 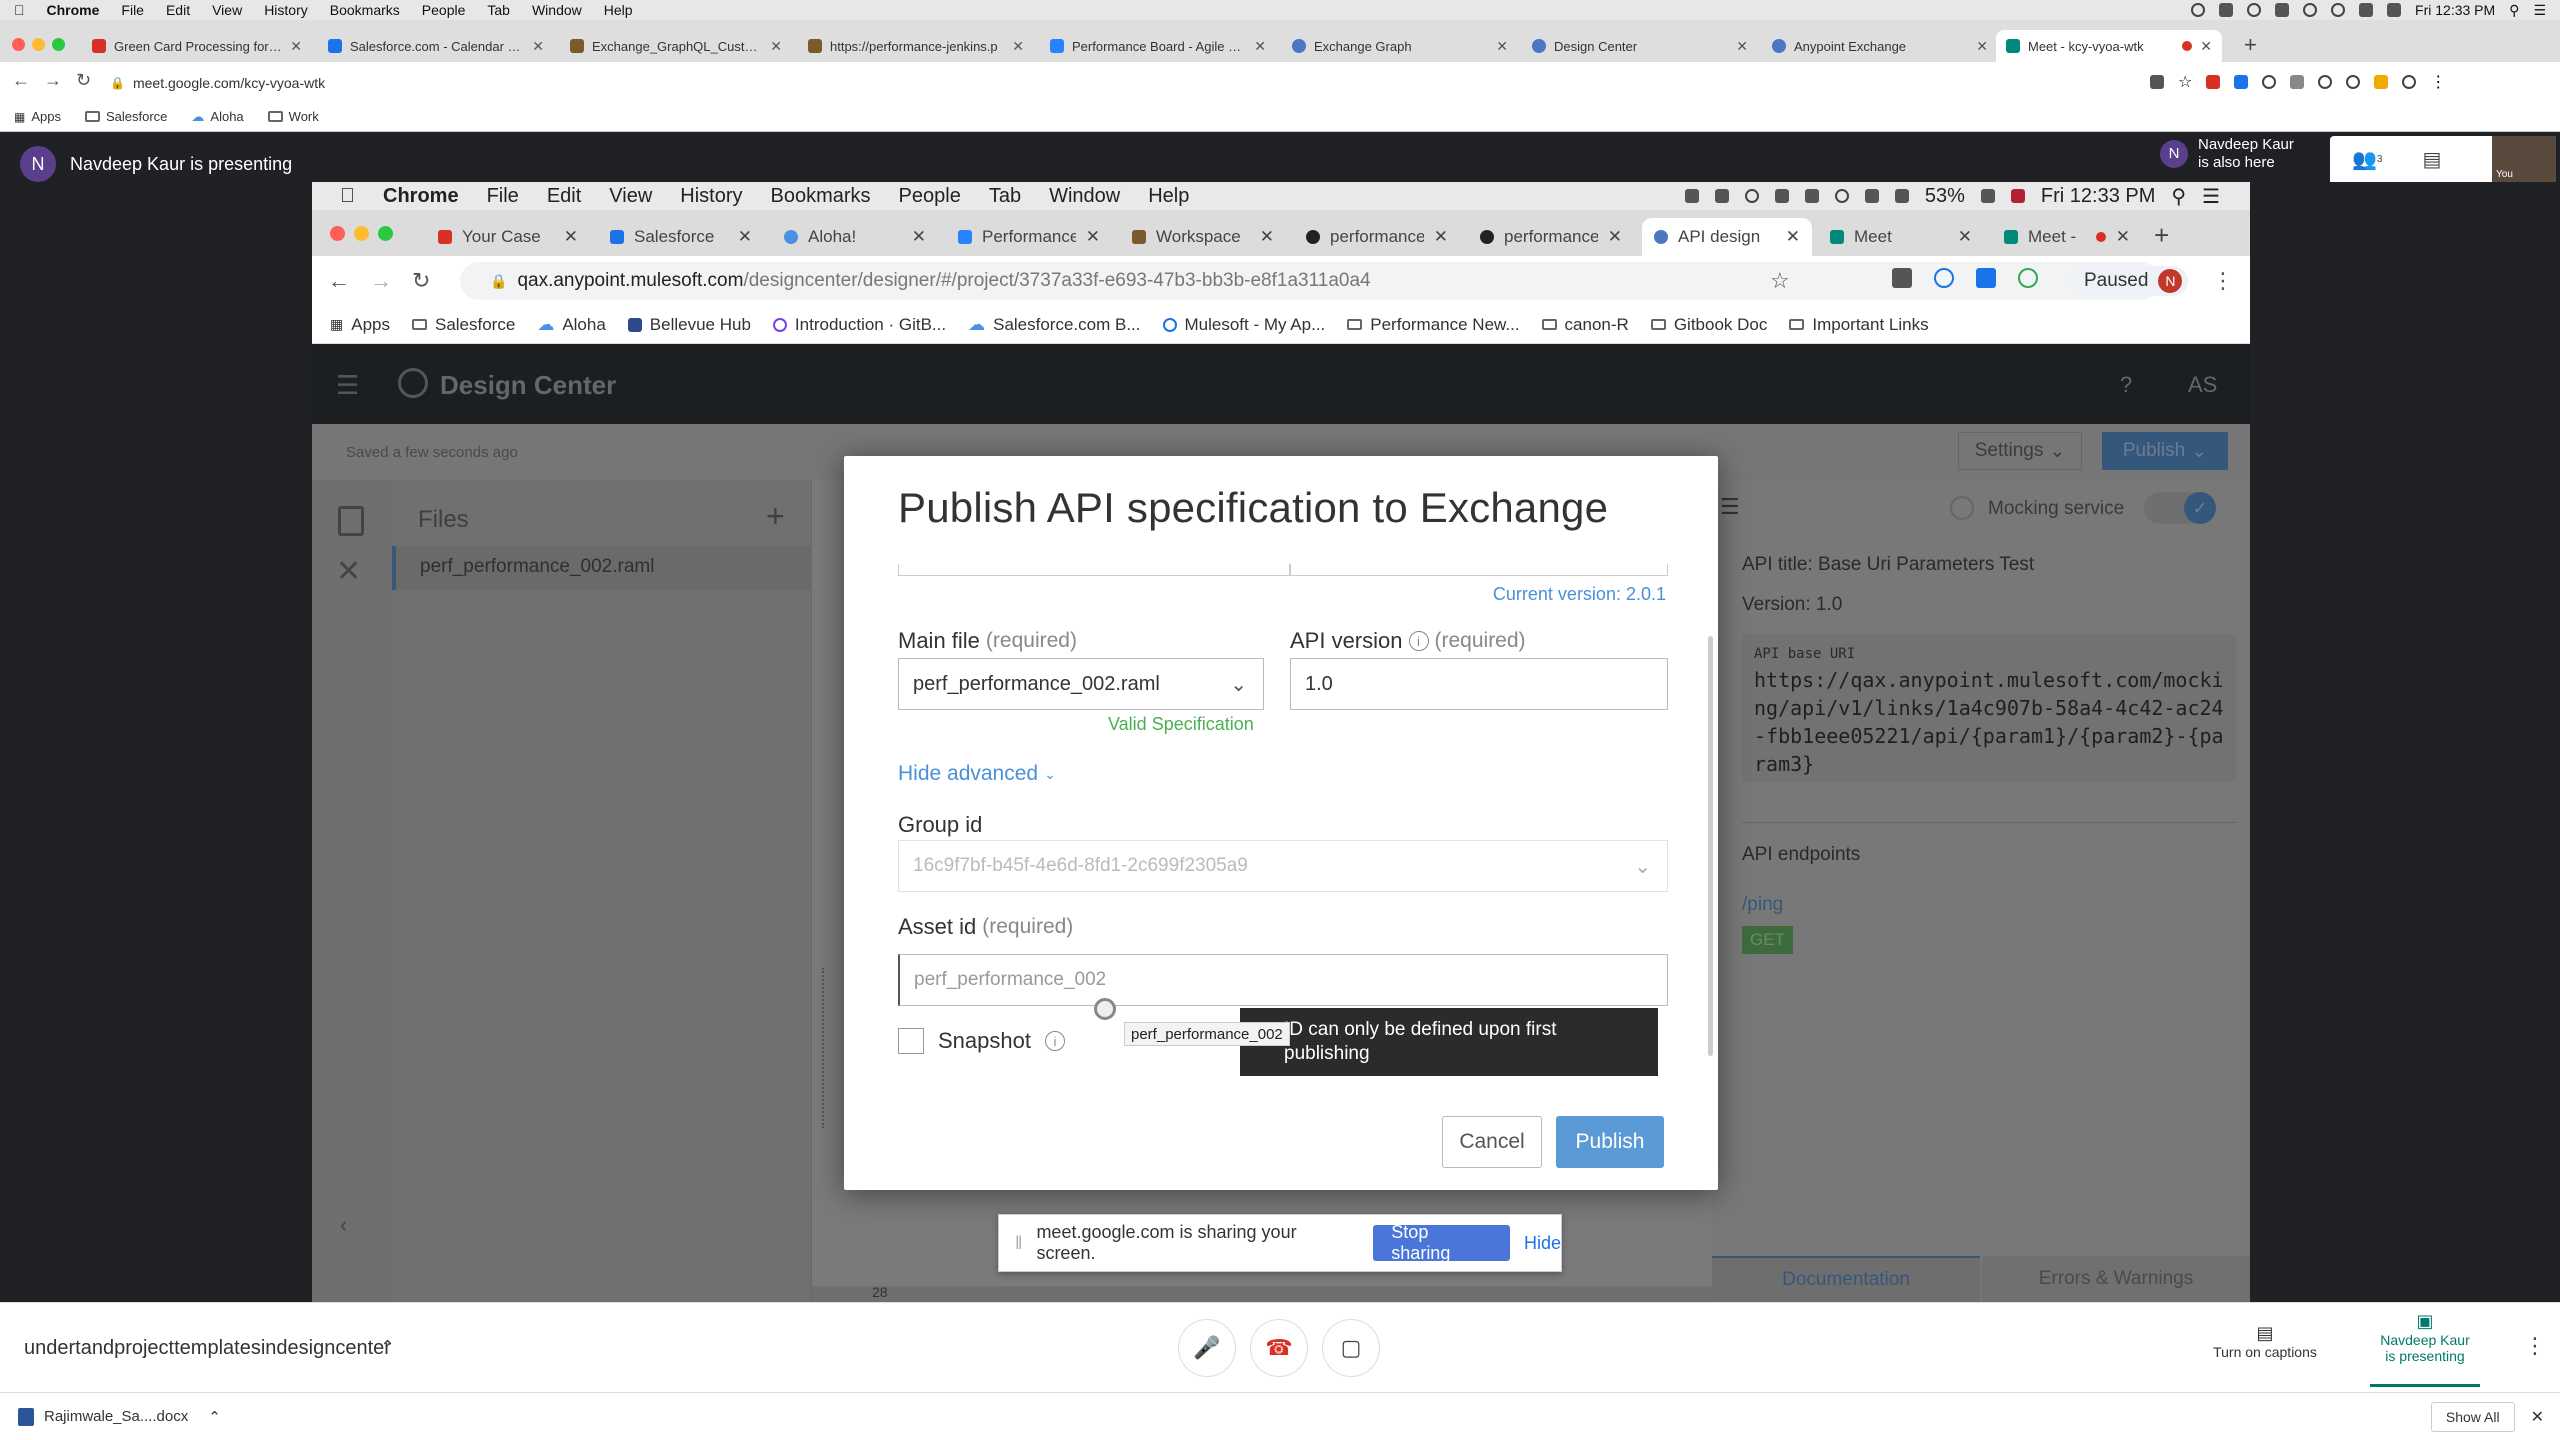 What do you see at coordinates (117, 83) in the screenshot?
I see `lock-icon: 🔒` at bounding box center [117, 83].